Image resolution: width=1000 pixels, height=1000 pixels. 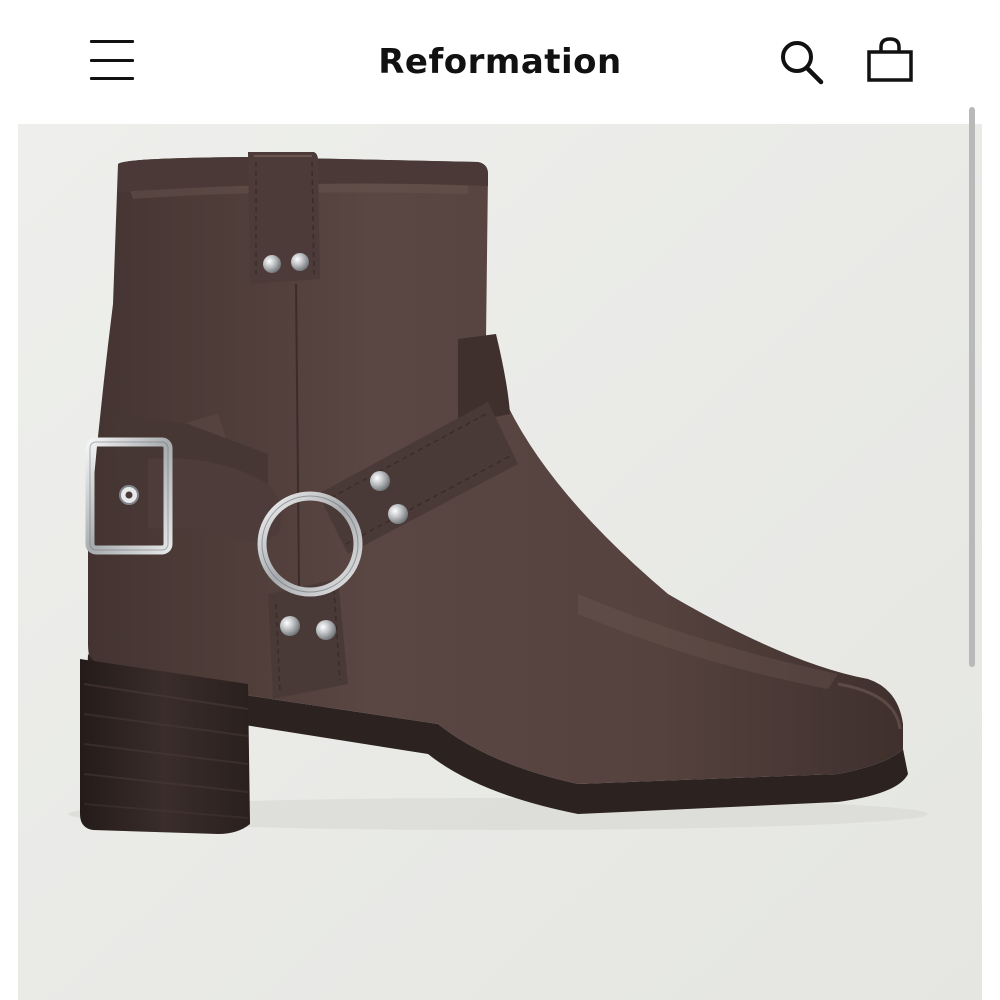 I want to click on shopping-bag-icon, so click(x=890, y=59).